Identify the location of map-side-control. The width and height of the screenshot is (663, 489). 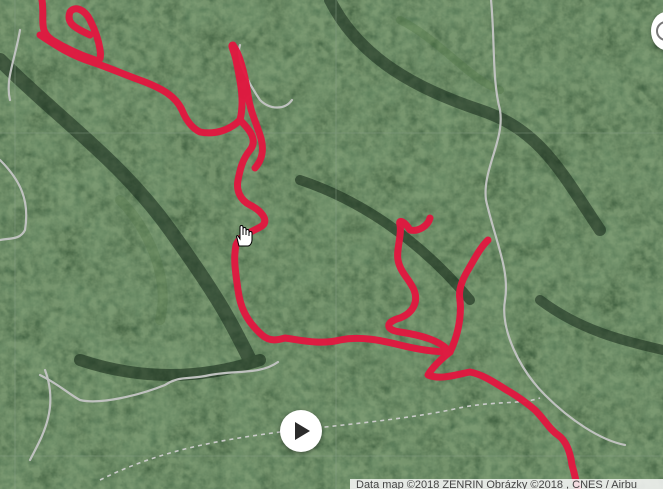
(657, 31).